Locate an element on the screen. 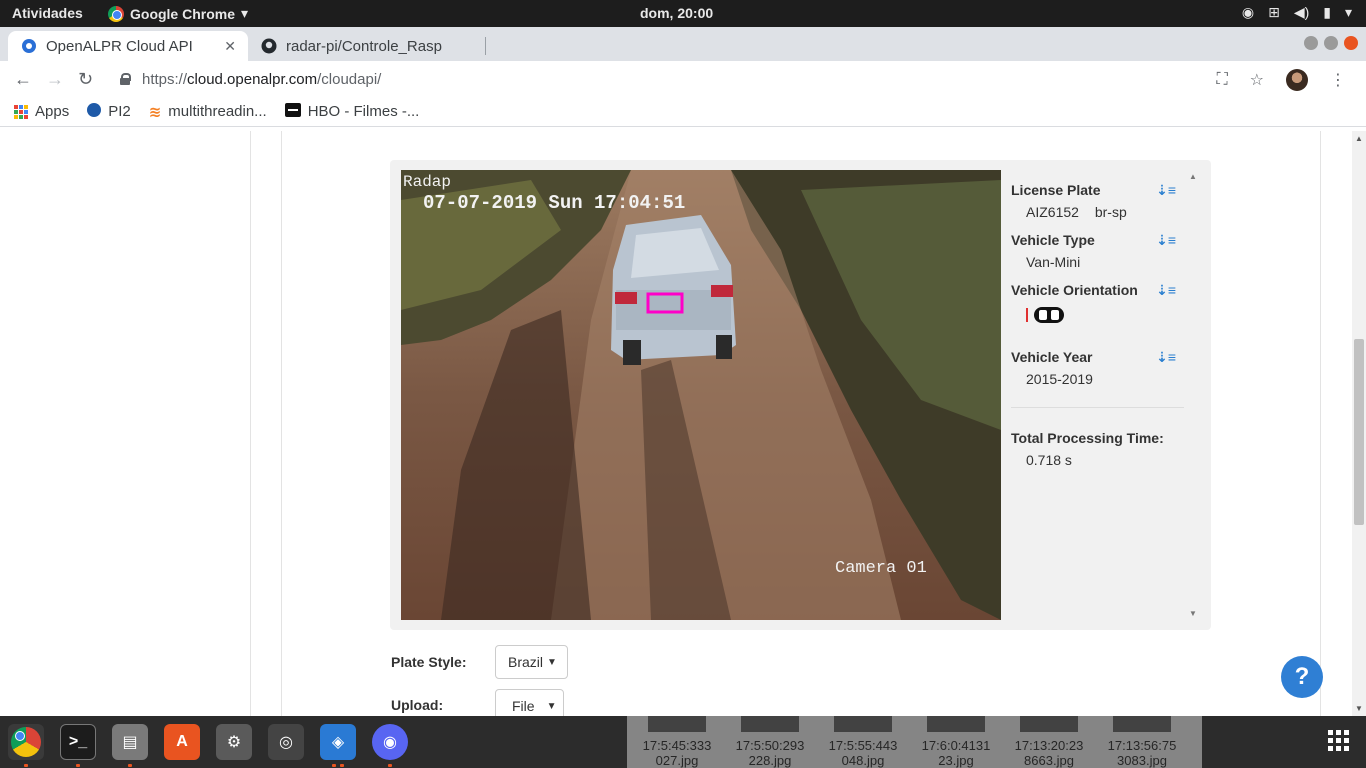 This screenshot has width=1366, height=768. file-name-line2: 8663.jpg is located at coordinates (1049, 760).